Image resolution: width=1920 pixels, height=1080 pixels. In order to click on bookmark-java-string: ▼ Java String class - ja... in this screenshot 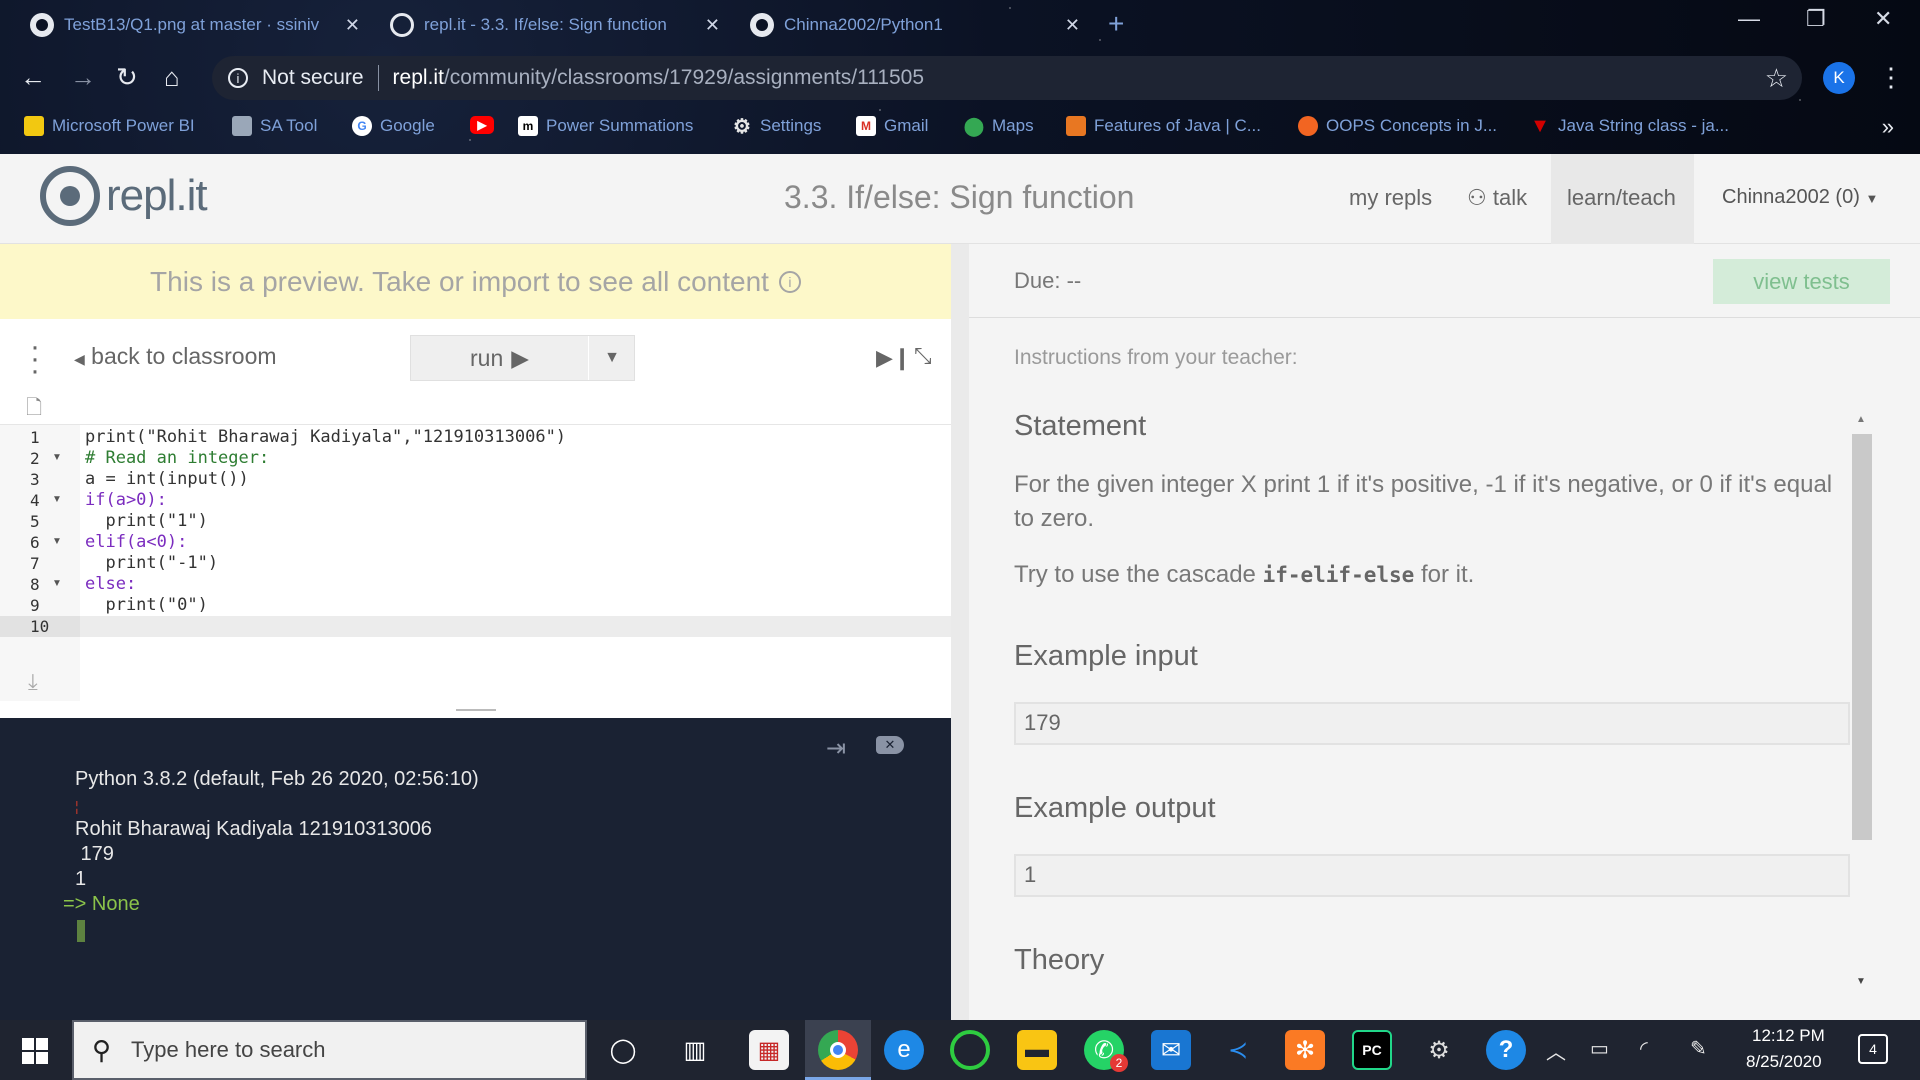, I will do `click(1629, 126)`.